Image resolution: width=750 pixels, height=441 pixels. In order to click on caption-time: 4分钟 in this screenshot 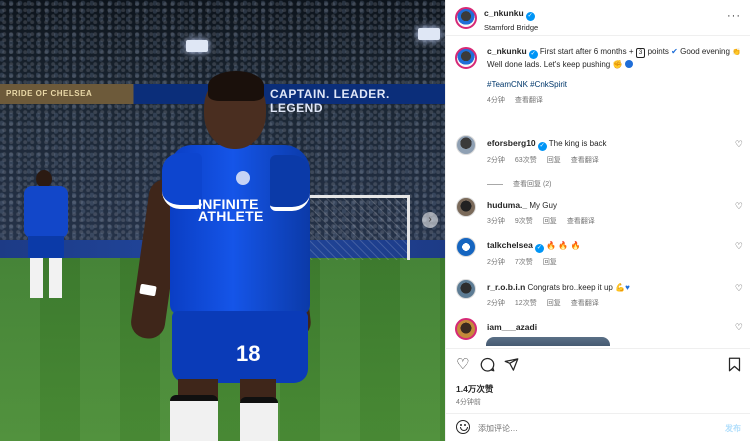, I will do `click(496, 100)`.